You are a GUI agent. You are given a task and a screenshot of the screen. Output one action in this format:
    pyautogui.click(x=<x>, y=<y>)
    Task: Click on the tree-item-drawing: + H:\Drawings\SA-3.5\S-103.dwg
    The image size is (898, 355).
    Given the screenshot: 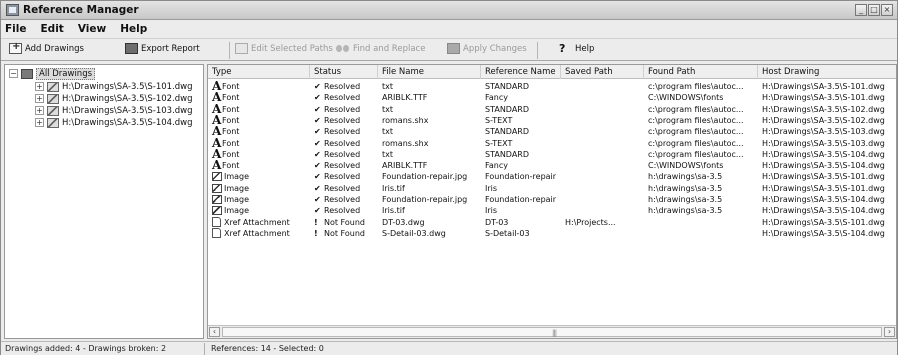 What is the action you would take?
    pyautogui.click(x=114, y=110)
    